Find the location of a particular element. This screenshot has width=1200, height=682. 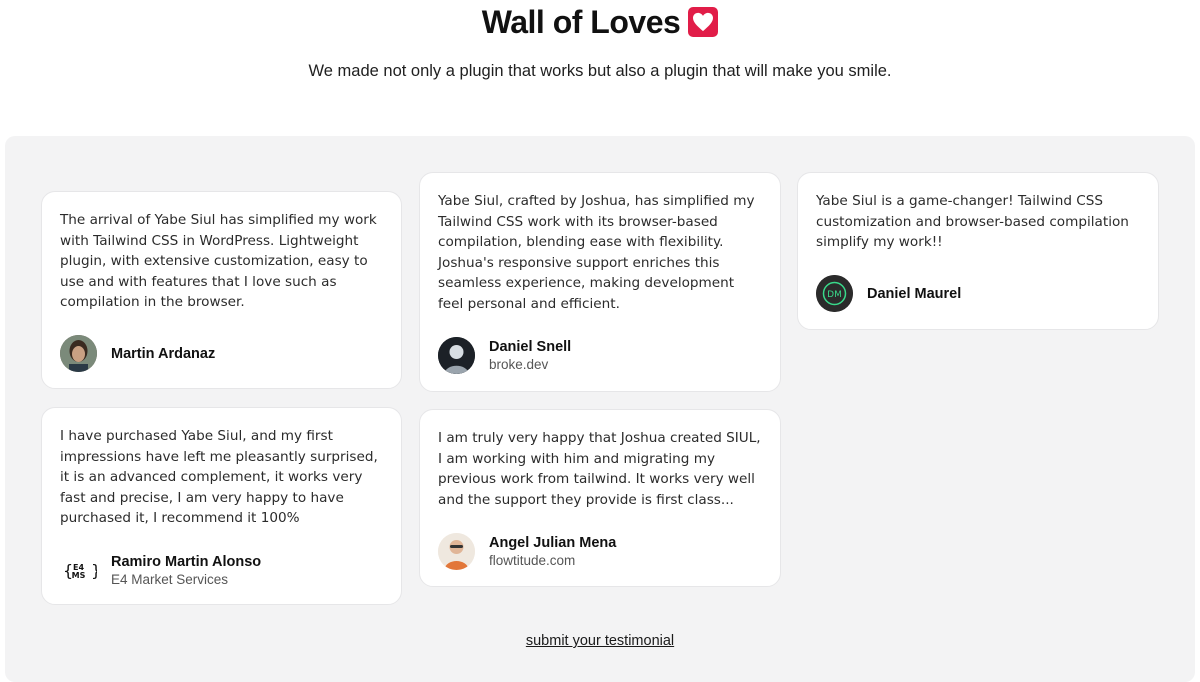

author-name: Angel Julian Mena is located at coordinates (553, 542).